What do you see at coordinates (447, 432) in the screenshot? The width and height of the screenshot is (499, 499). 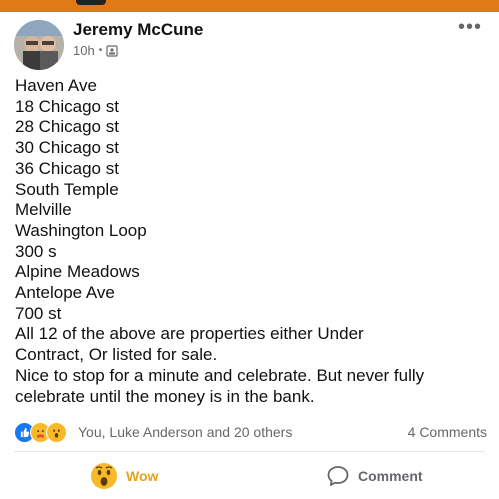 I see `comments-count: 4 Comments` at bounding box center [447, 432].